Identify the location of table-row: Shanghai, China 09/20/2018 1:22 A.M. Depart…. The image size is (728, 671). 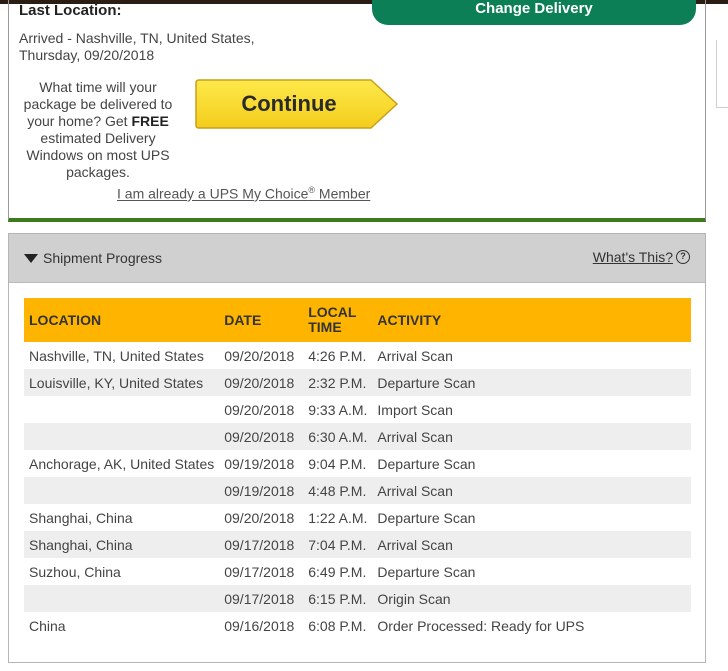
(357, 517).